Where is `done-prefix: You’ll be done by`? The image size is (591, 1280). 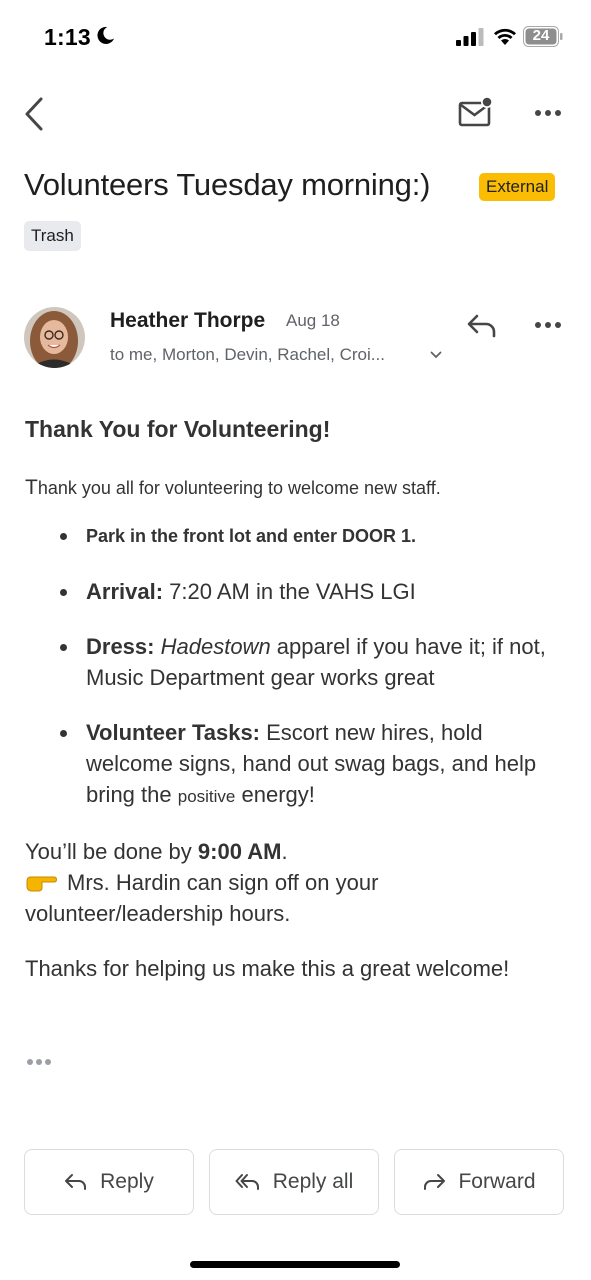 done-prefix: You’ll be done by is located at coordinates (111, 851).